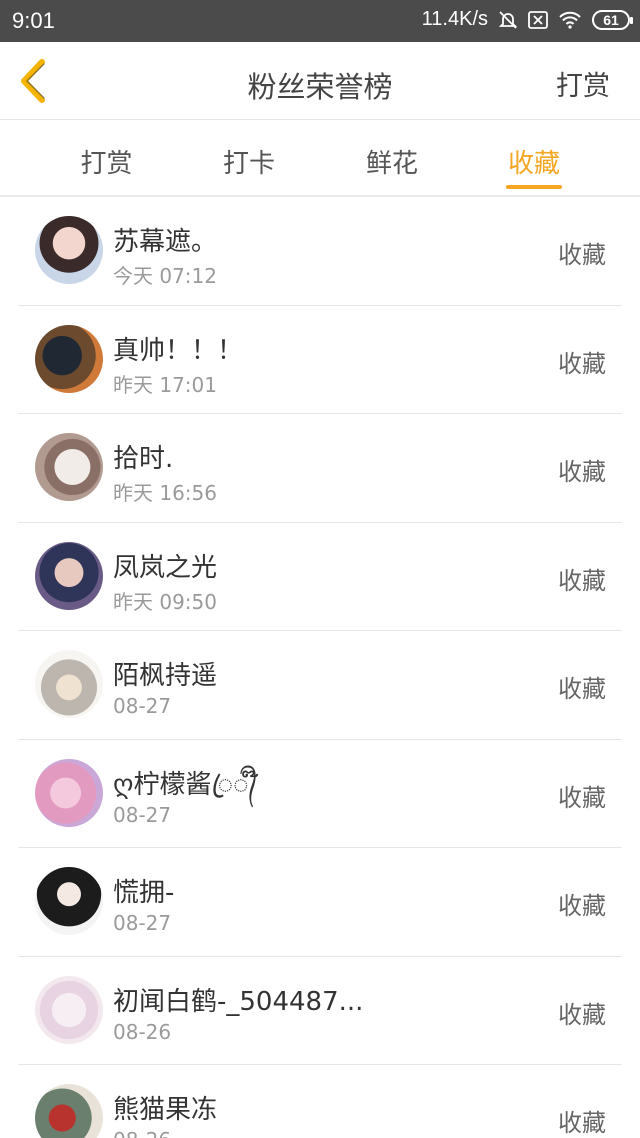 The height and width of the screenshot is (1138, 640). What do you see at coordinates (534, 187) in the screenshot?
I see `active-tab-indicator` at bounding box center [534, 187].